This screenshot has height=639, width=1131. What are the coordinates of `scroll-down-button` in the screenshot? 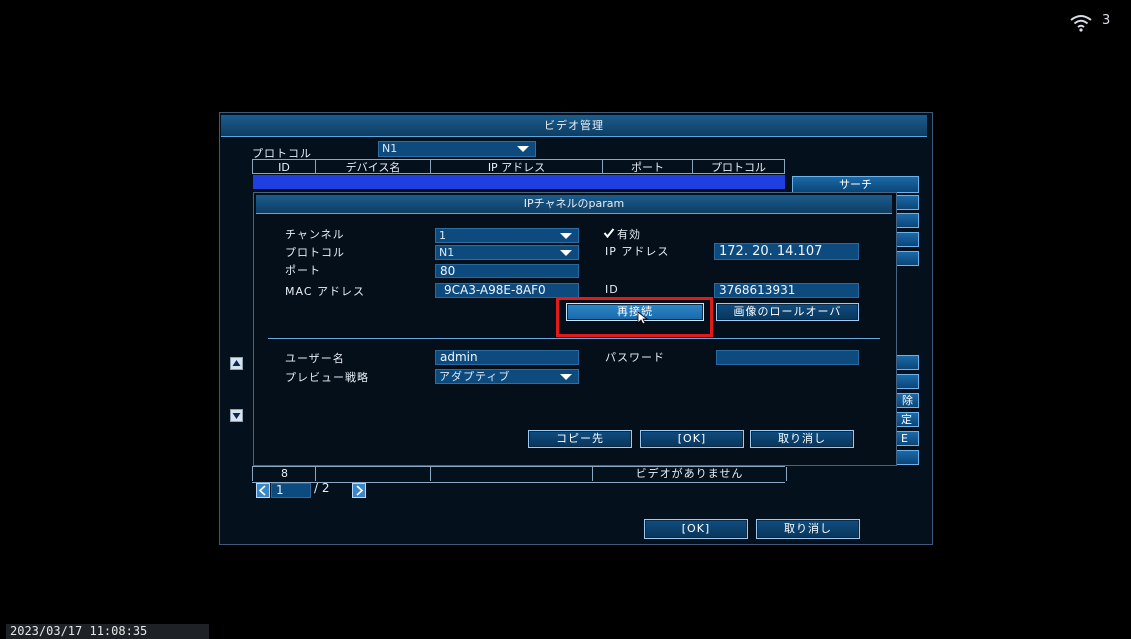 It's located at (236, 415).